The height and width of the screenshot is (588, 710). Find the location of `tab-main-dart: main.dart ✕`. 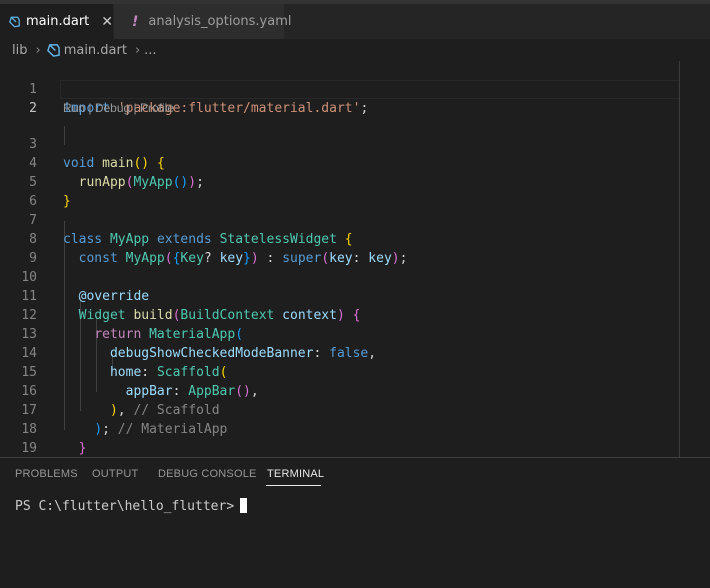

tab-main-dart: main.dart ✕ is located at coordinates (56, 21).